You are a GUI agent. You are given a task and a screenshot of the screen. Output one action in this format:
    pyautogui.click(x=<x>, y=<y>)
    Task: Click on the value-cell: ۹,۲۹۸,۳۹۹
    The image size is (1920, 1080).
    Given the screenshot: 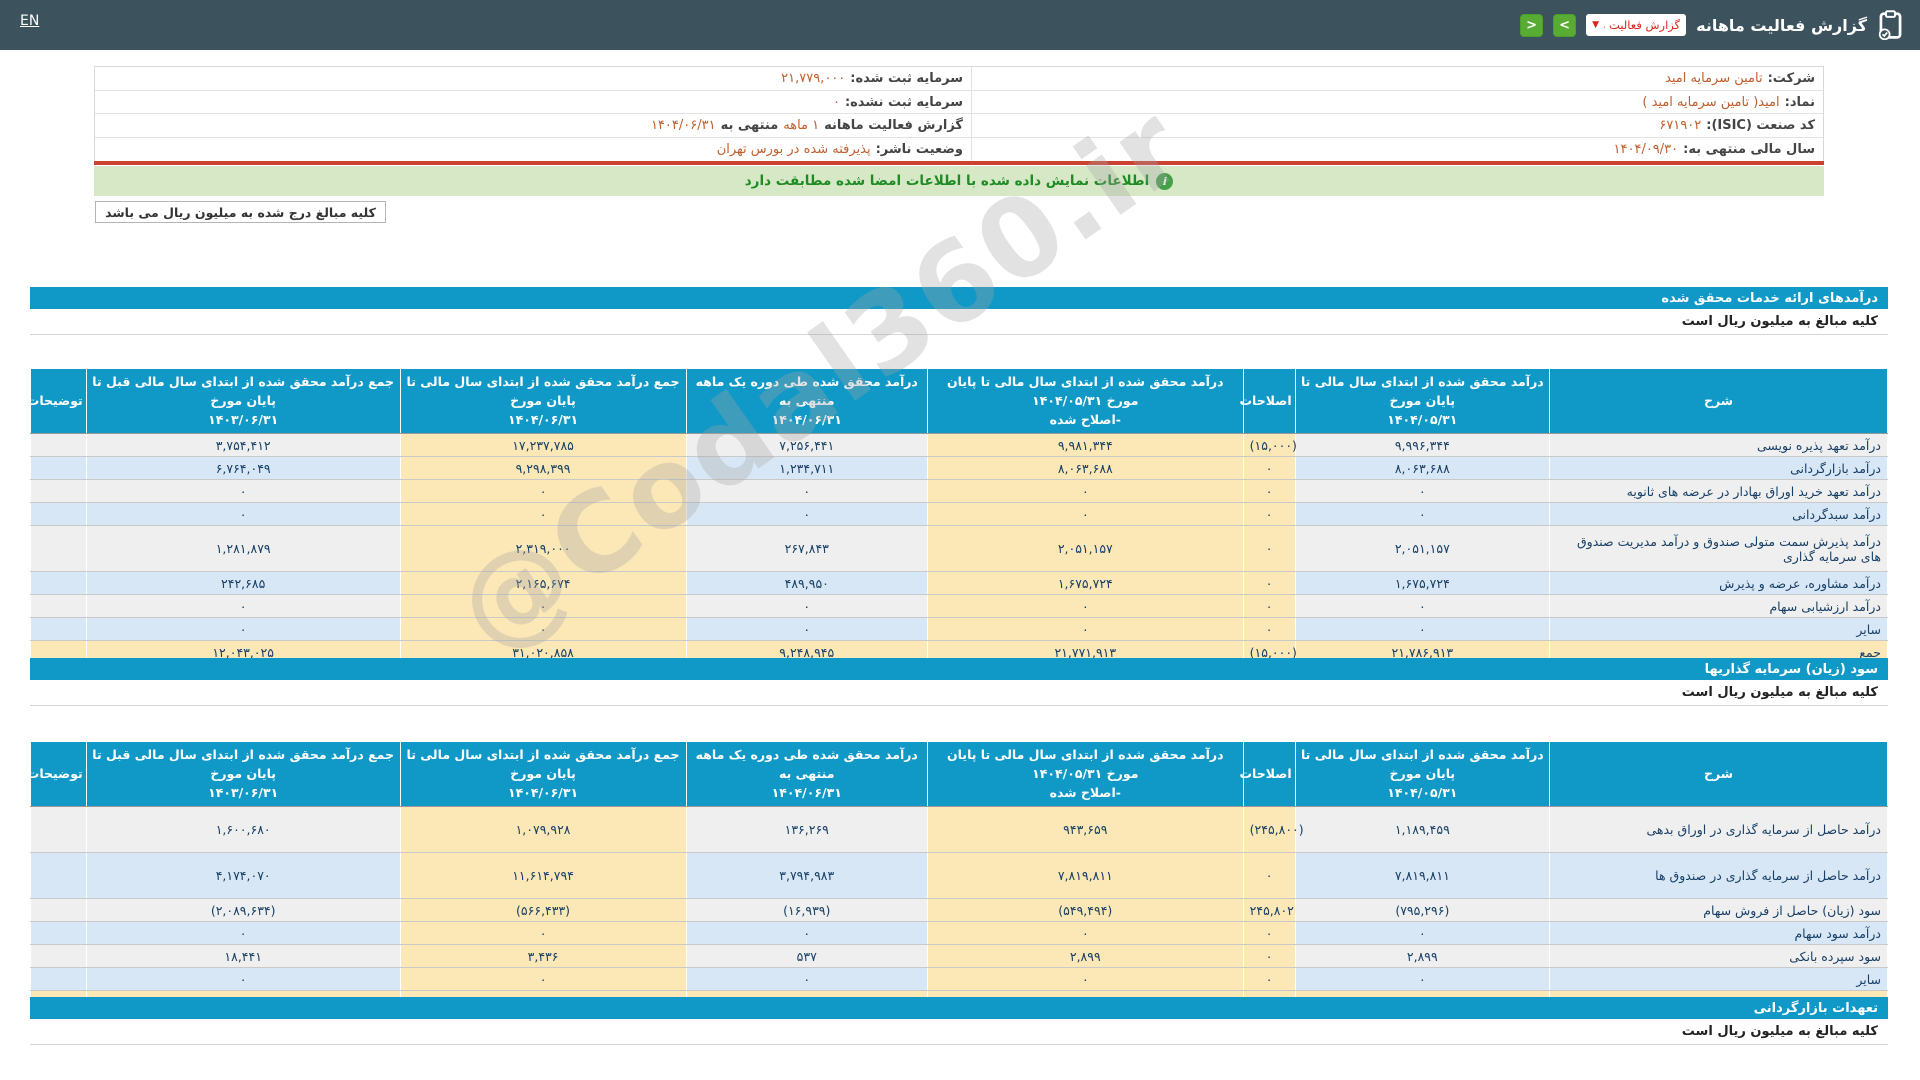 What is the action you would take?
    pyautogui.click(x=543, y=468)
    